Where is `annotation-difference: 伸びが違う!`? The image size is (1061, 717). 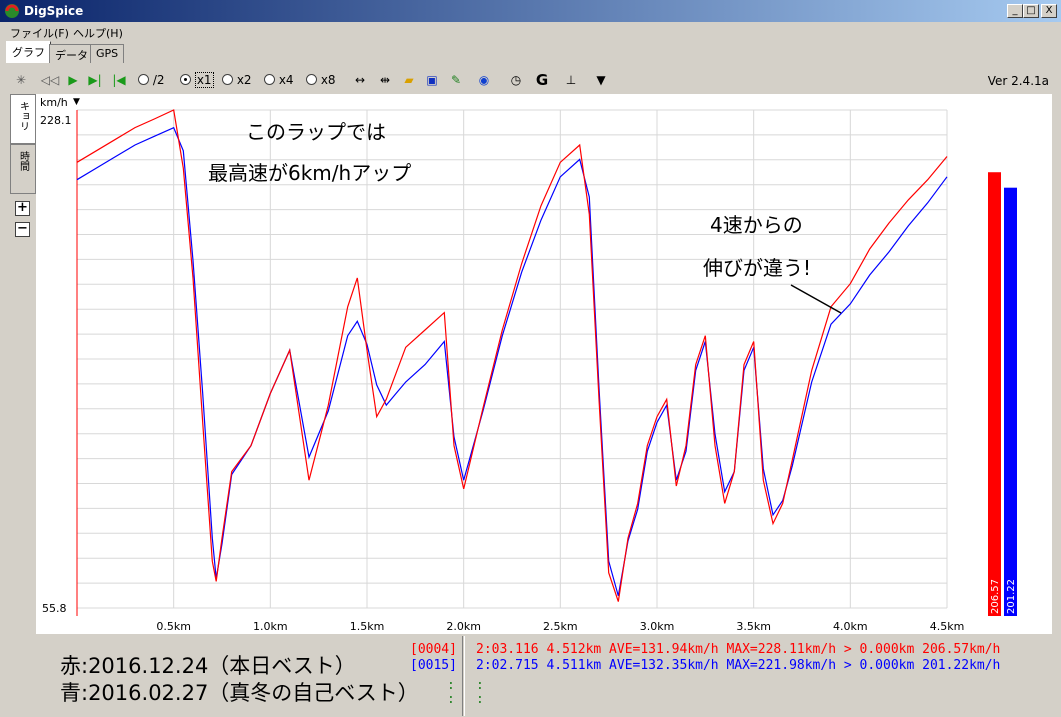
annotation-difference: 伸びが違う! is located at coordinates (757, 268).